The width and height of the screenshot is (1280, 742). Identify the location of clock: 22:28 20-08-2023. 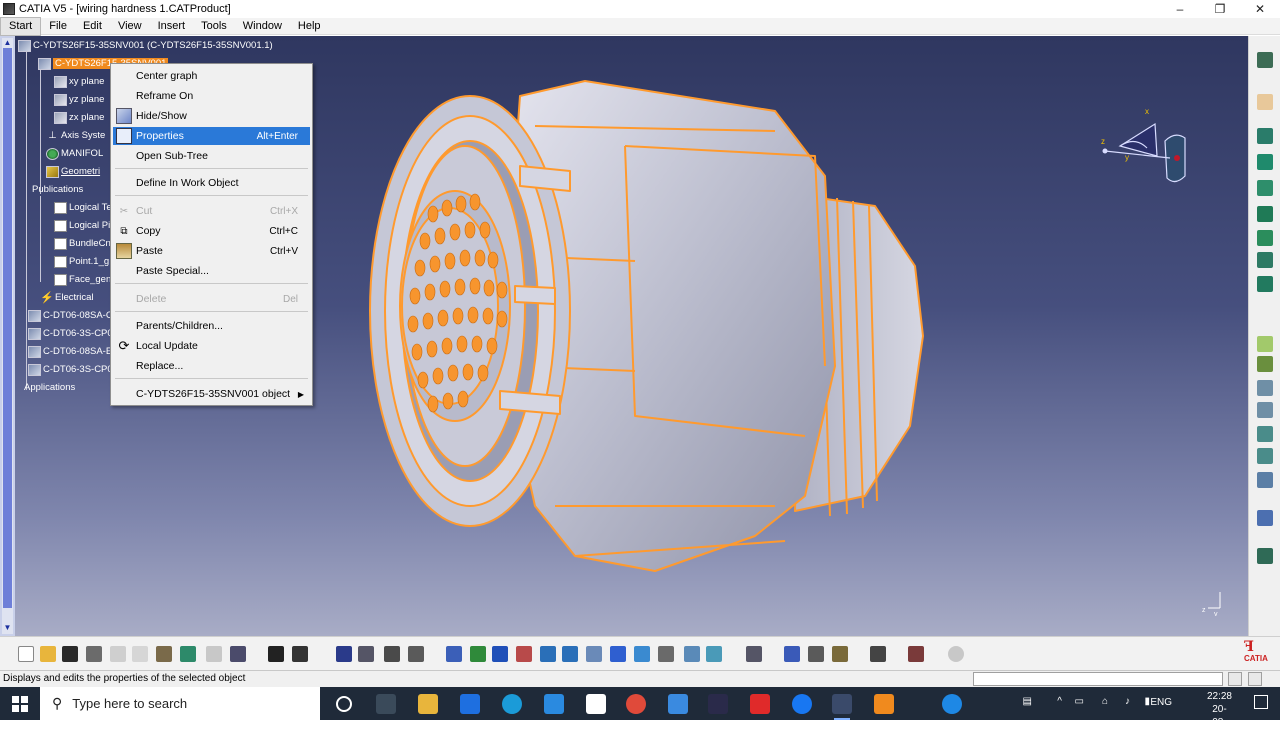
(1219, 716).